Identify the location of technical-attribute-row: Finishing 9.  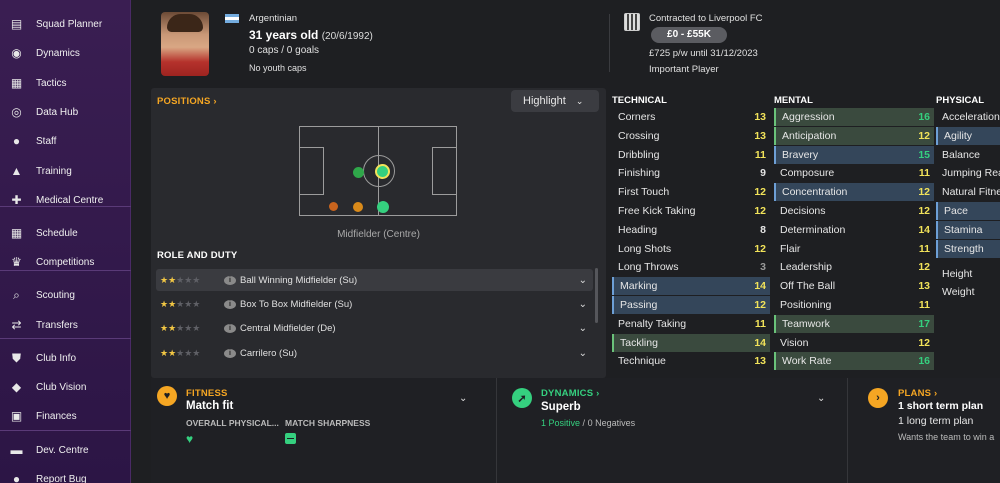
(691, 173).